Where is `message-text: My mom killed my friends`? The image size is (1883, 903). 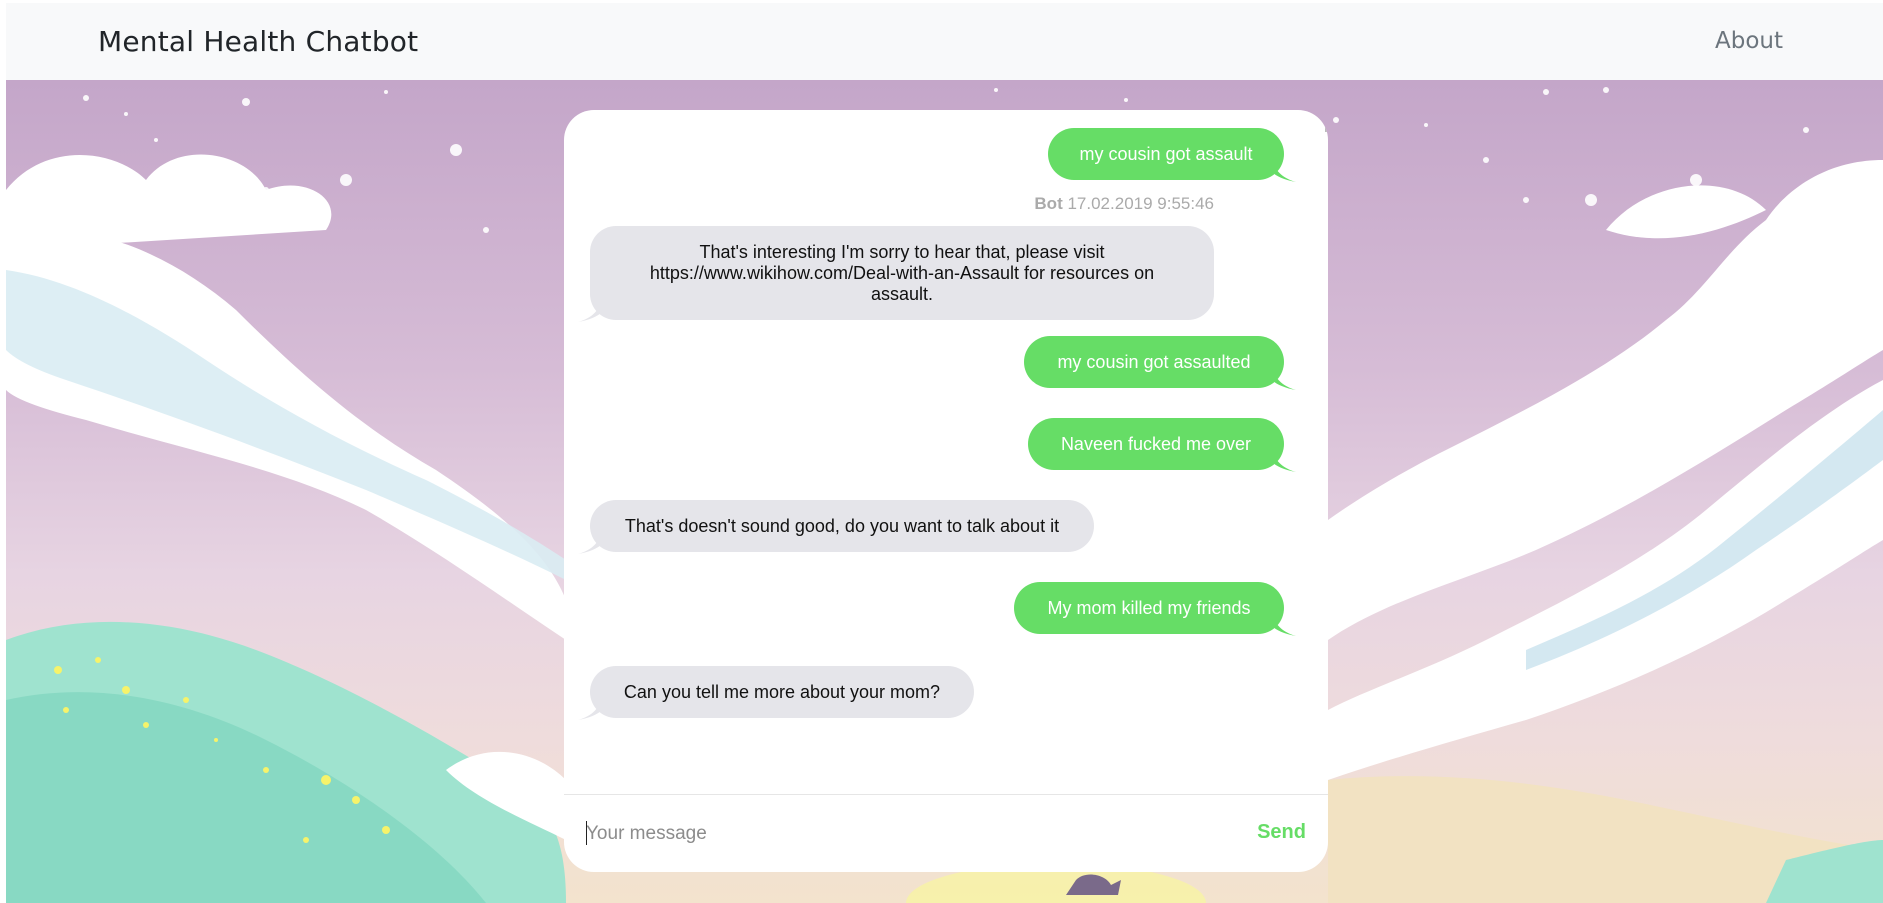 message-text: My mom killed my friends is located at coordinates (1149, 607).